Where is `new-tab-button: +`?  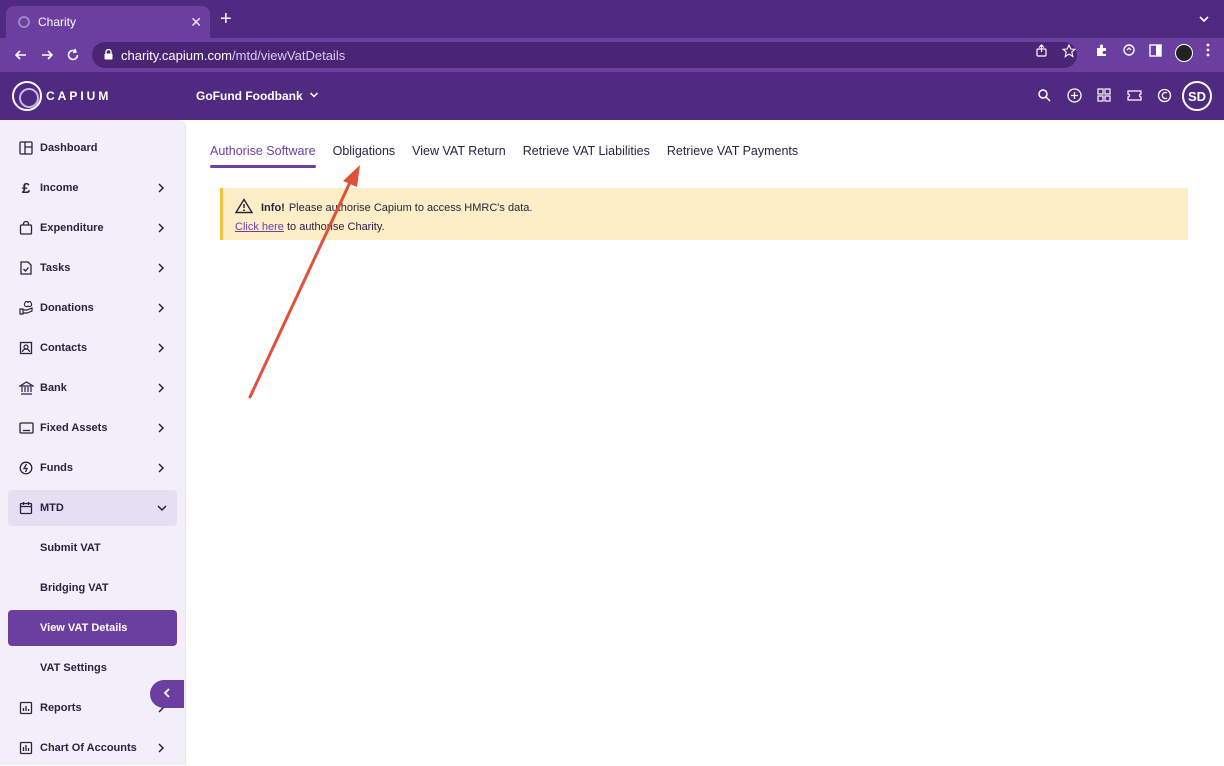 new-tab-button: + is located at coordinates (226, 19).